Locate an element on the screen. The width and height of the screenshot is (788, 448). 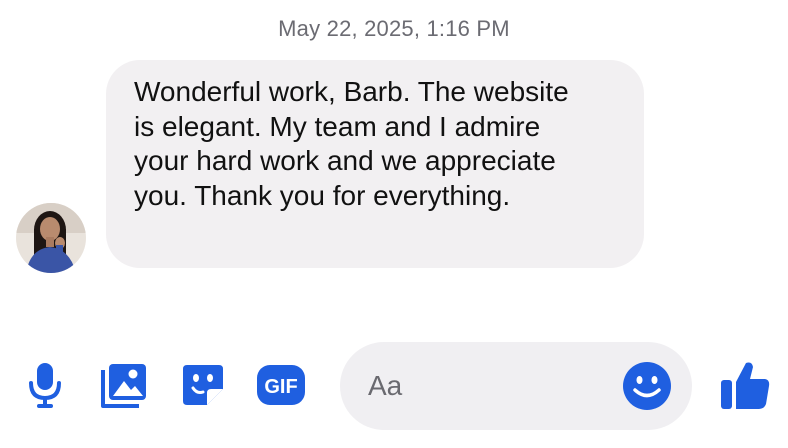
microphone-icon is located at coordinates (45, 385).